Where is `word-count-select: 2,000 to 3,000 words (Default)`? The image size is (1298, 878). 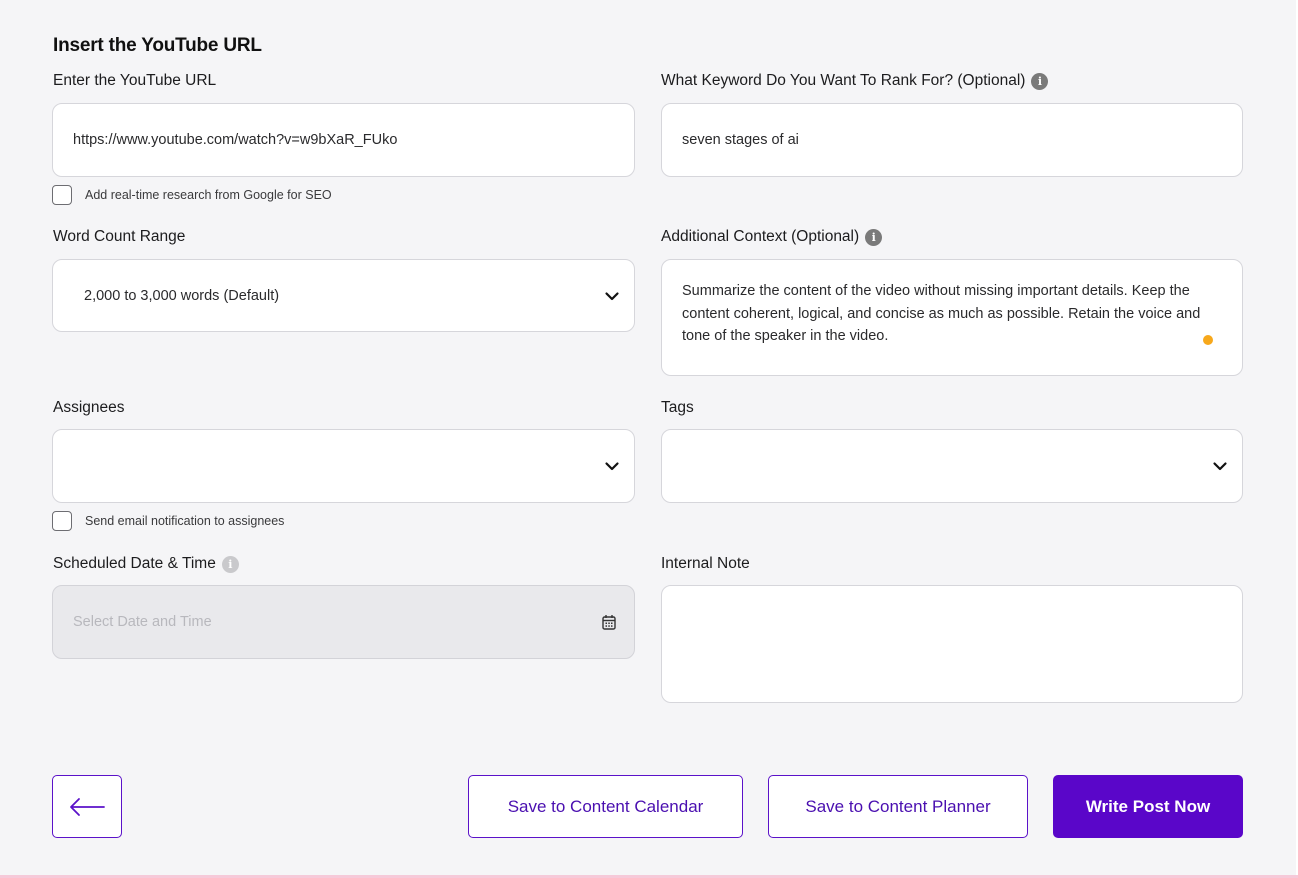
word-count-select: 2,000 to 3,000 words (Default) is located at coordinates (343, 295).